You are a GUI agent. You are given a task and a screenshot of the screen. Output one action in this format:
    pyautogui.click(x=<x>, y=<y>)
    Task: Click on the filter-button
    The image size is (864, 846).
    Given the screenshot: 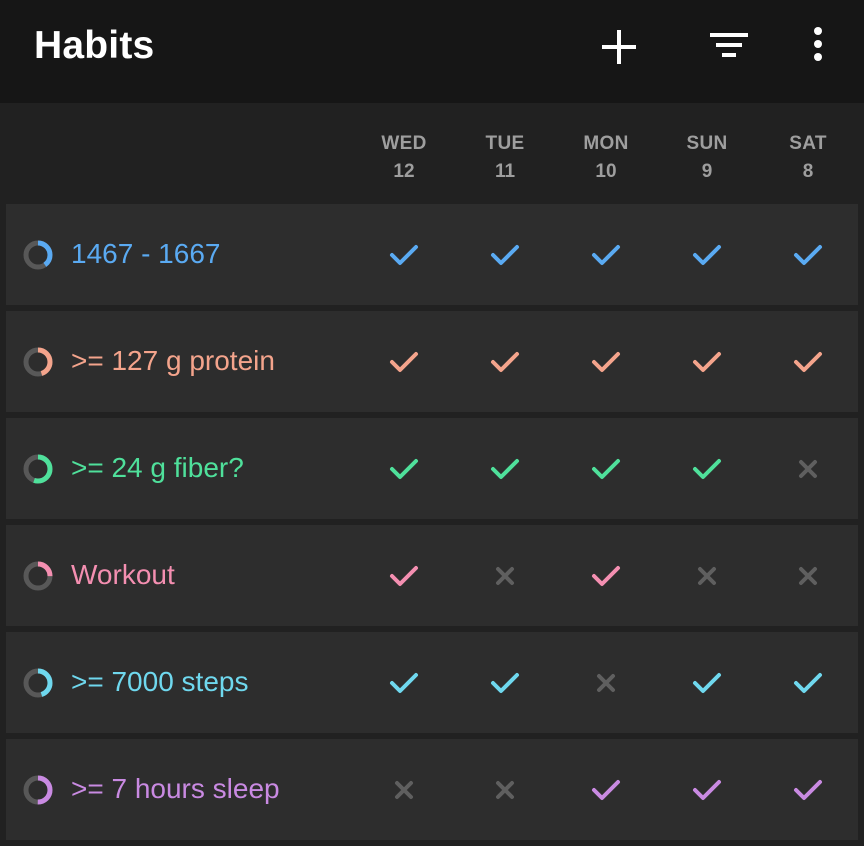 What is the action you would take?
    pyautogui.click(x=729, y=47)
    